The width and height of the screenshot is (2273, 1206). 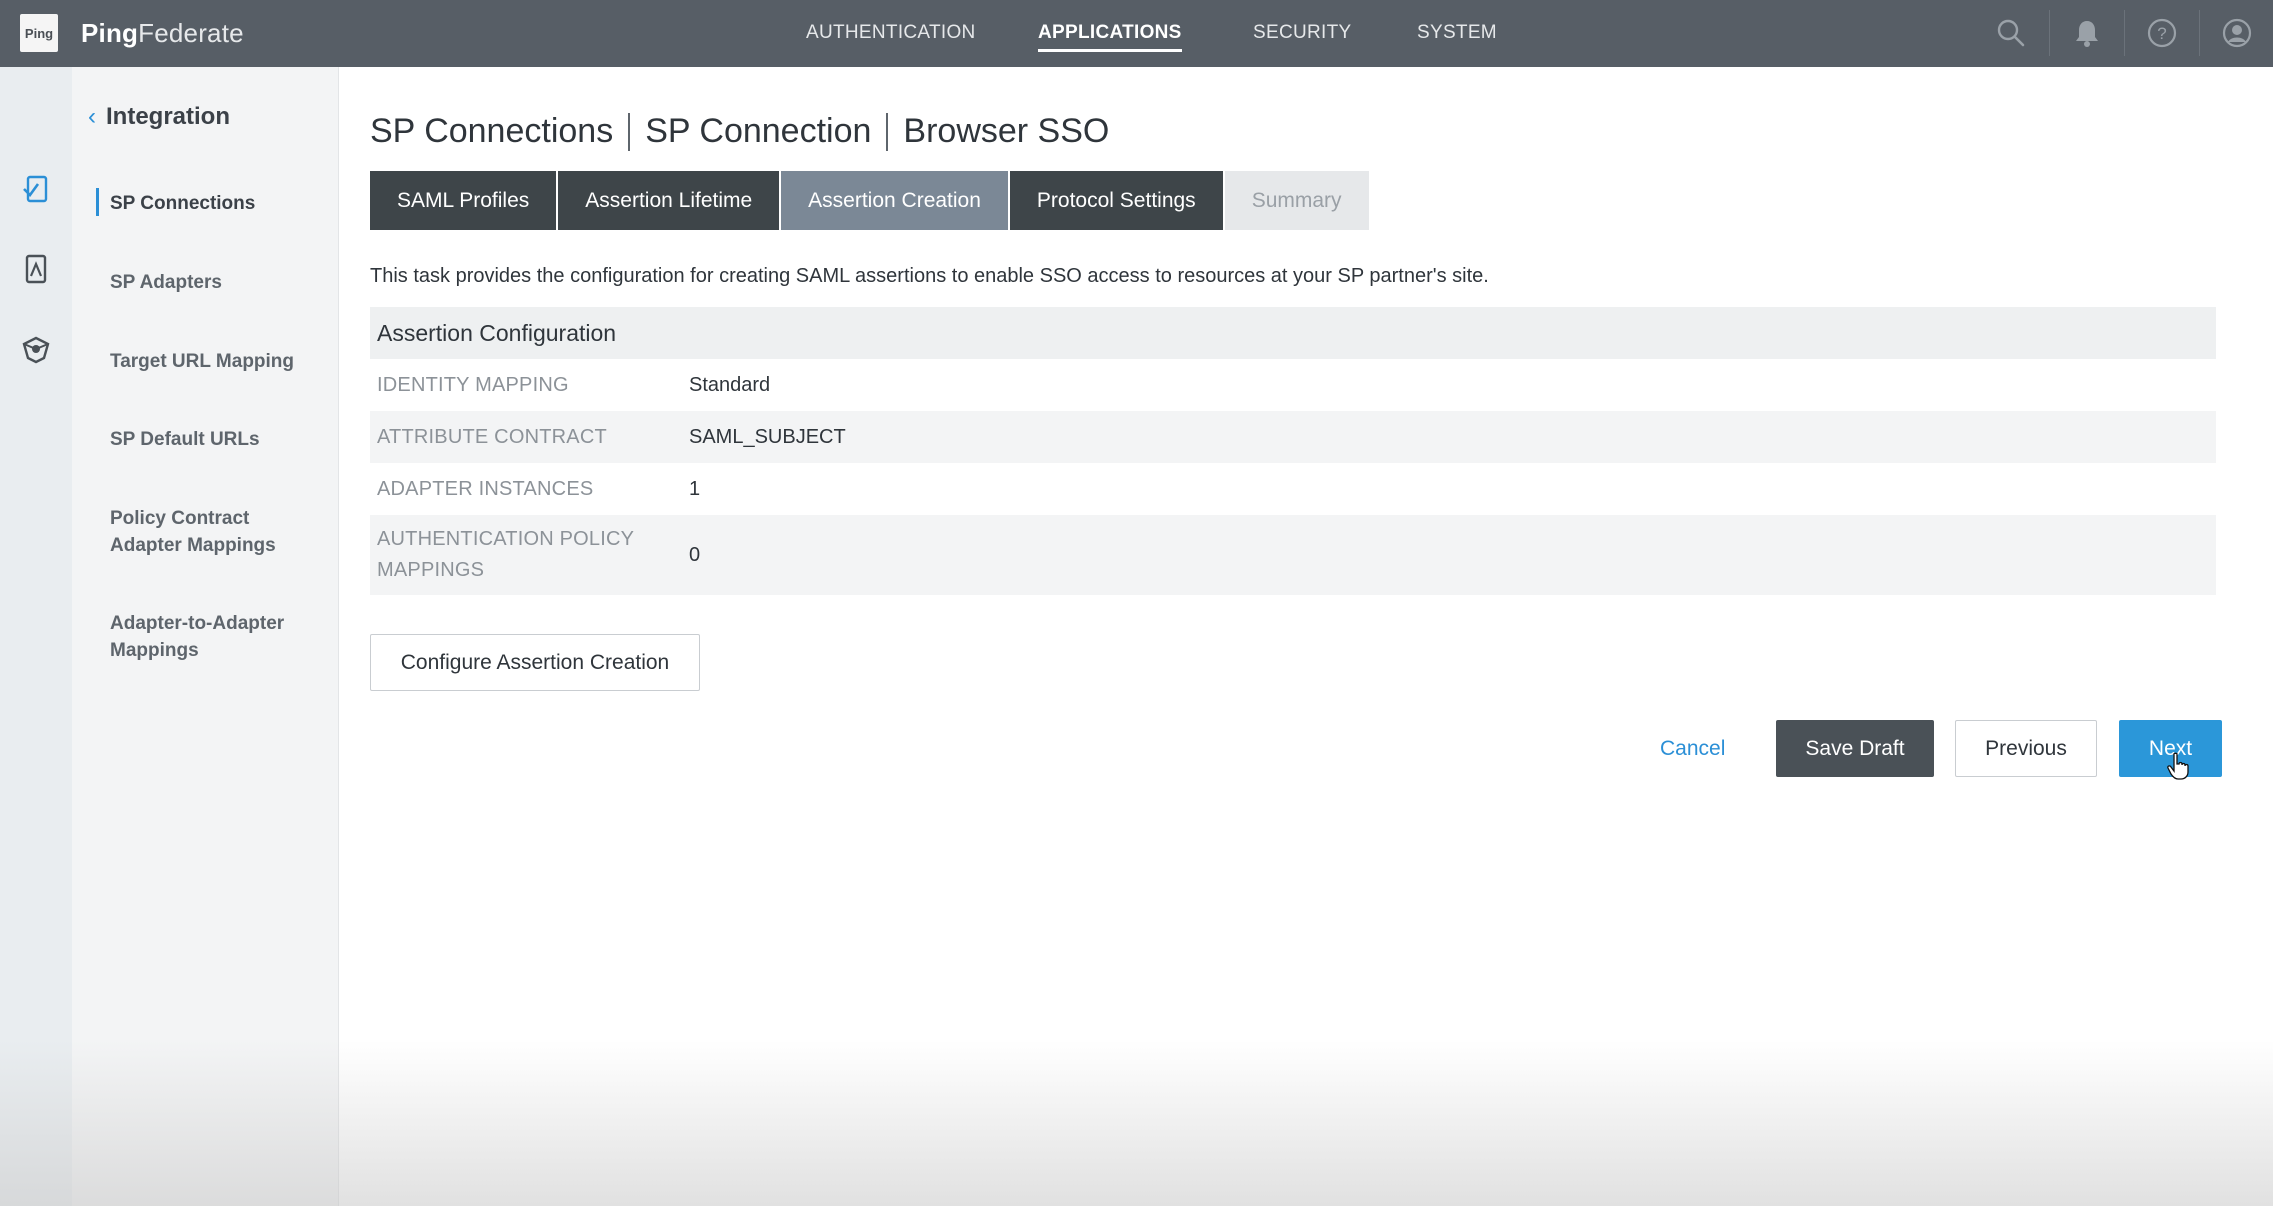 I want to click on sidebar-item-sp-adapters: SP Adapters, so click(x=215, y=282).